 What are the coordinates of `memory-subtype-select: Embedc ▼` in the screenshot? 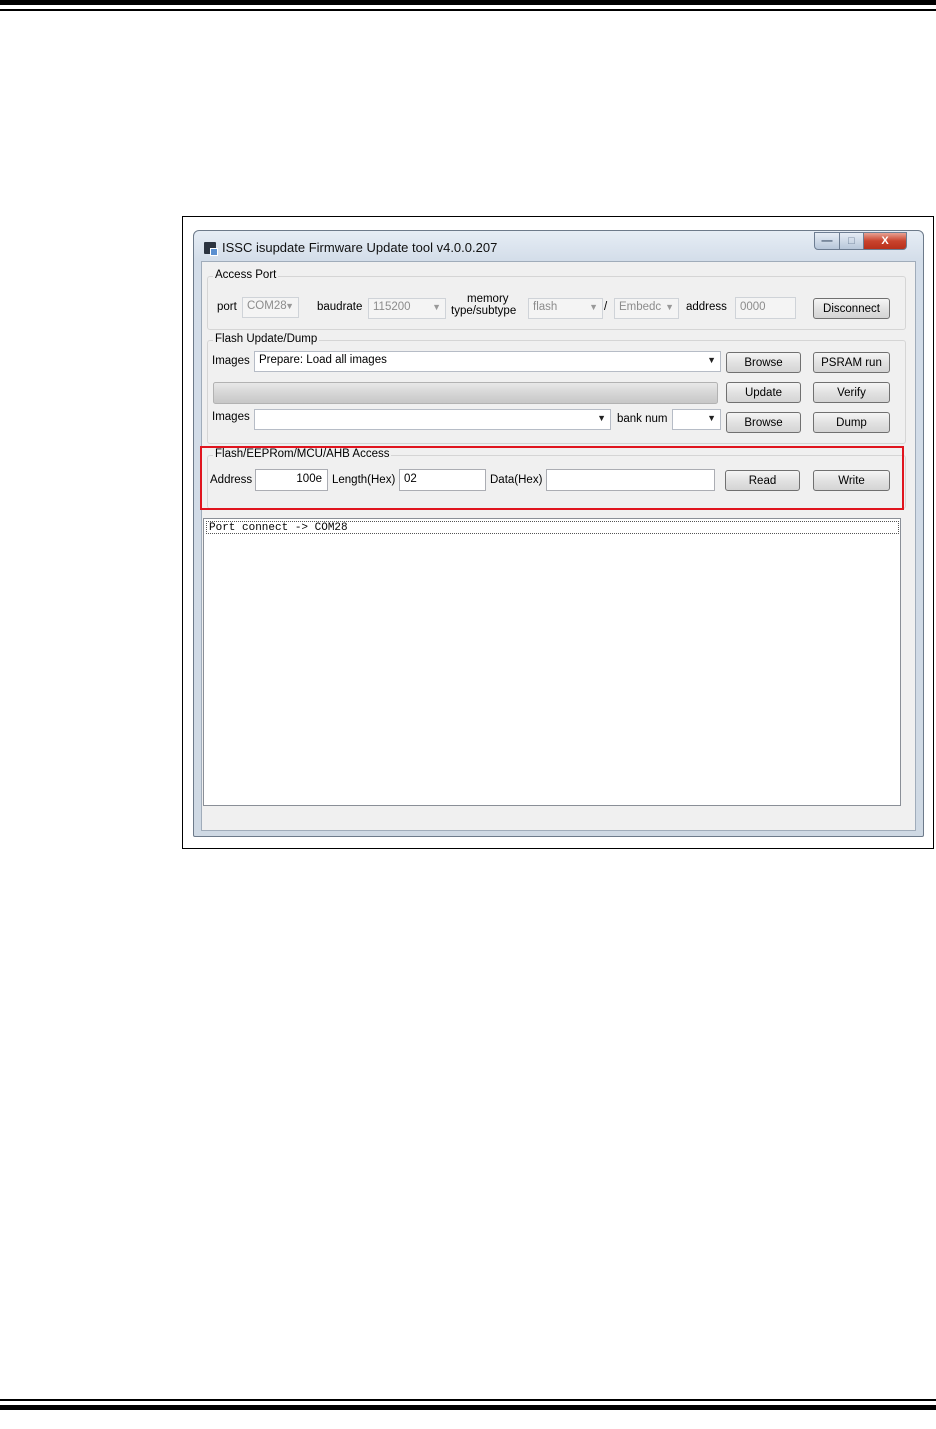 It's located at (646, 308).